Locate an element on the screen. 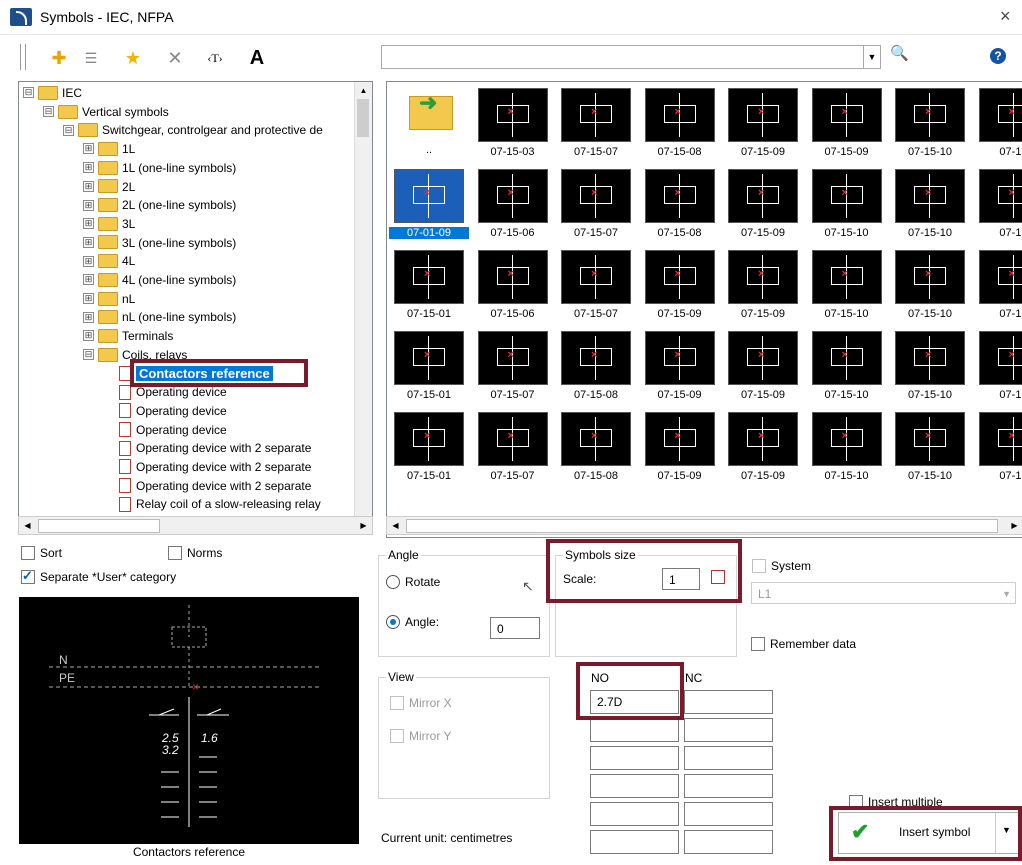 The height and width of the screenshot is (865, 1022). close-icon: × is located at coordinates (1005, 16).